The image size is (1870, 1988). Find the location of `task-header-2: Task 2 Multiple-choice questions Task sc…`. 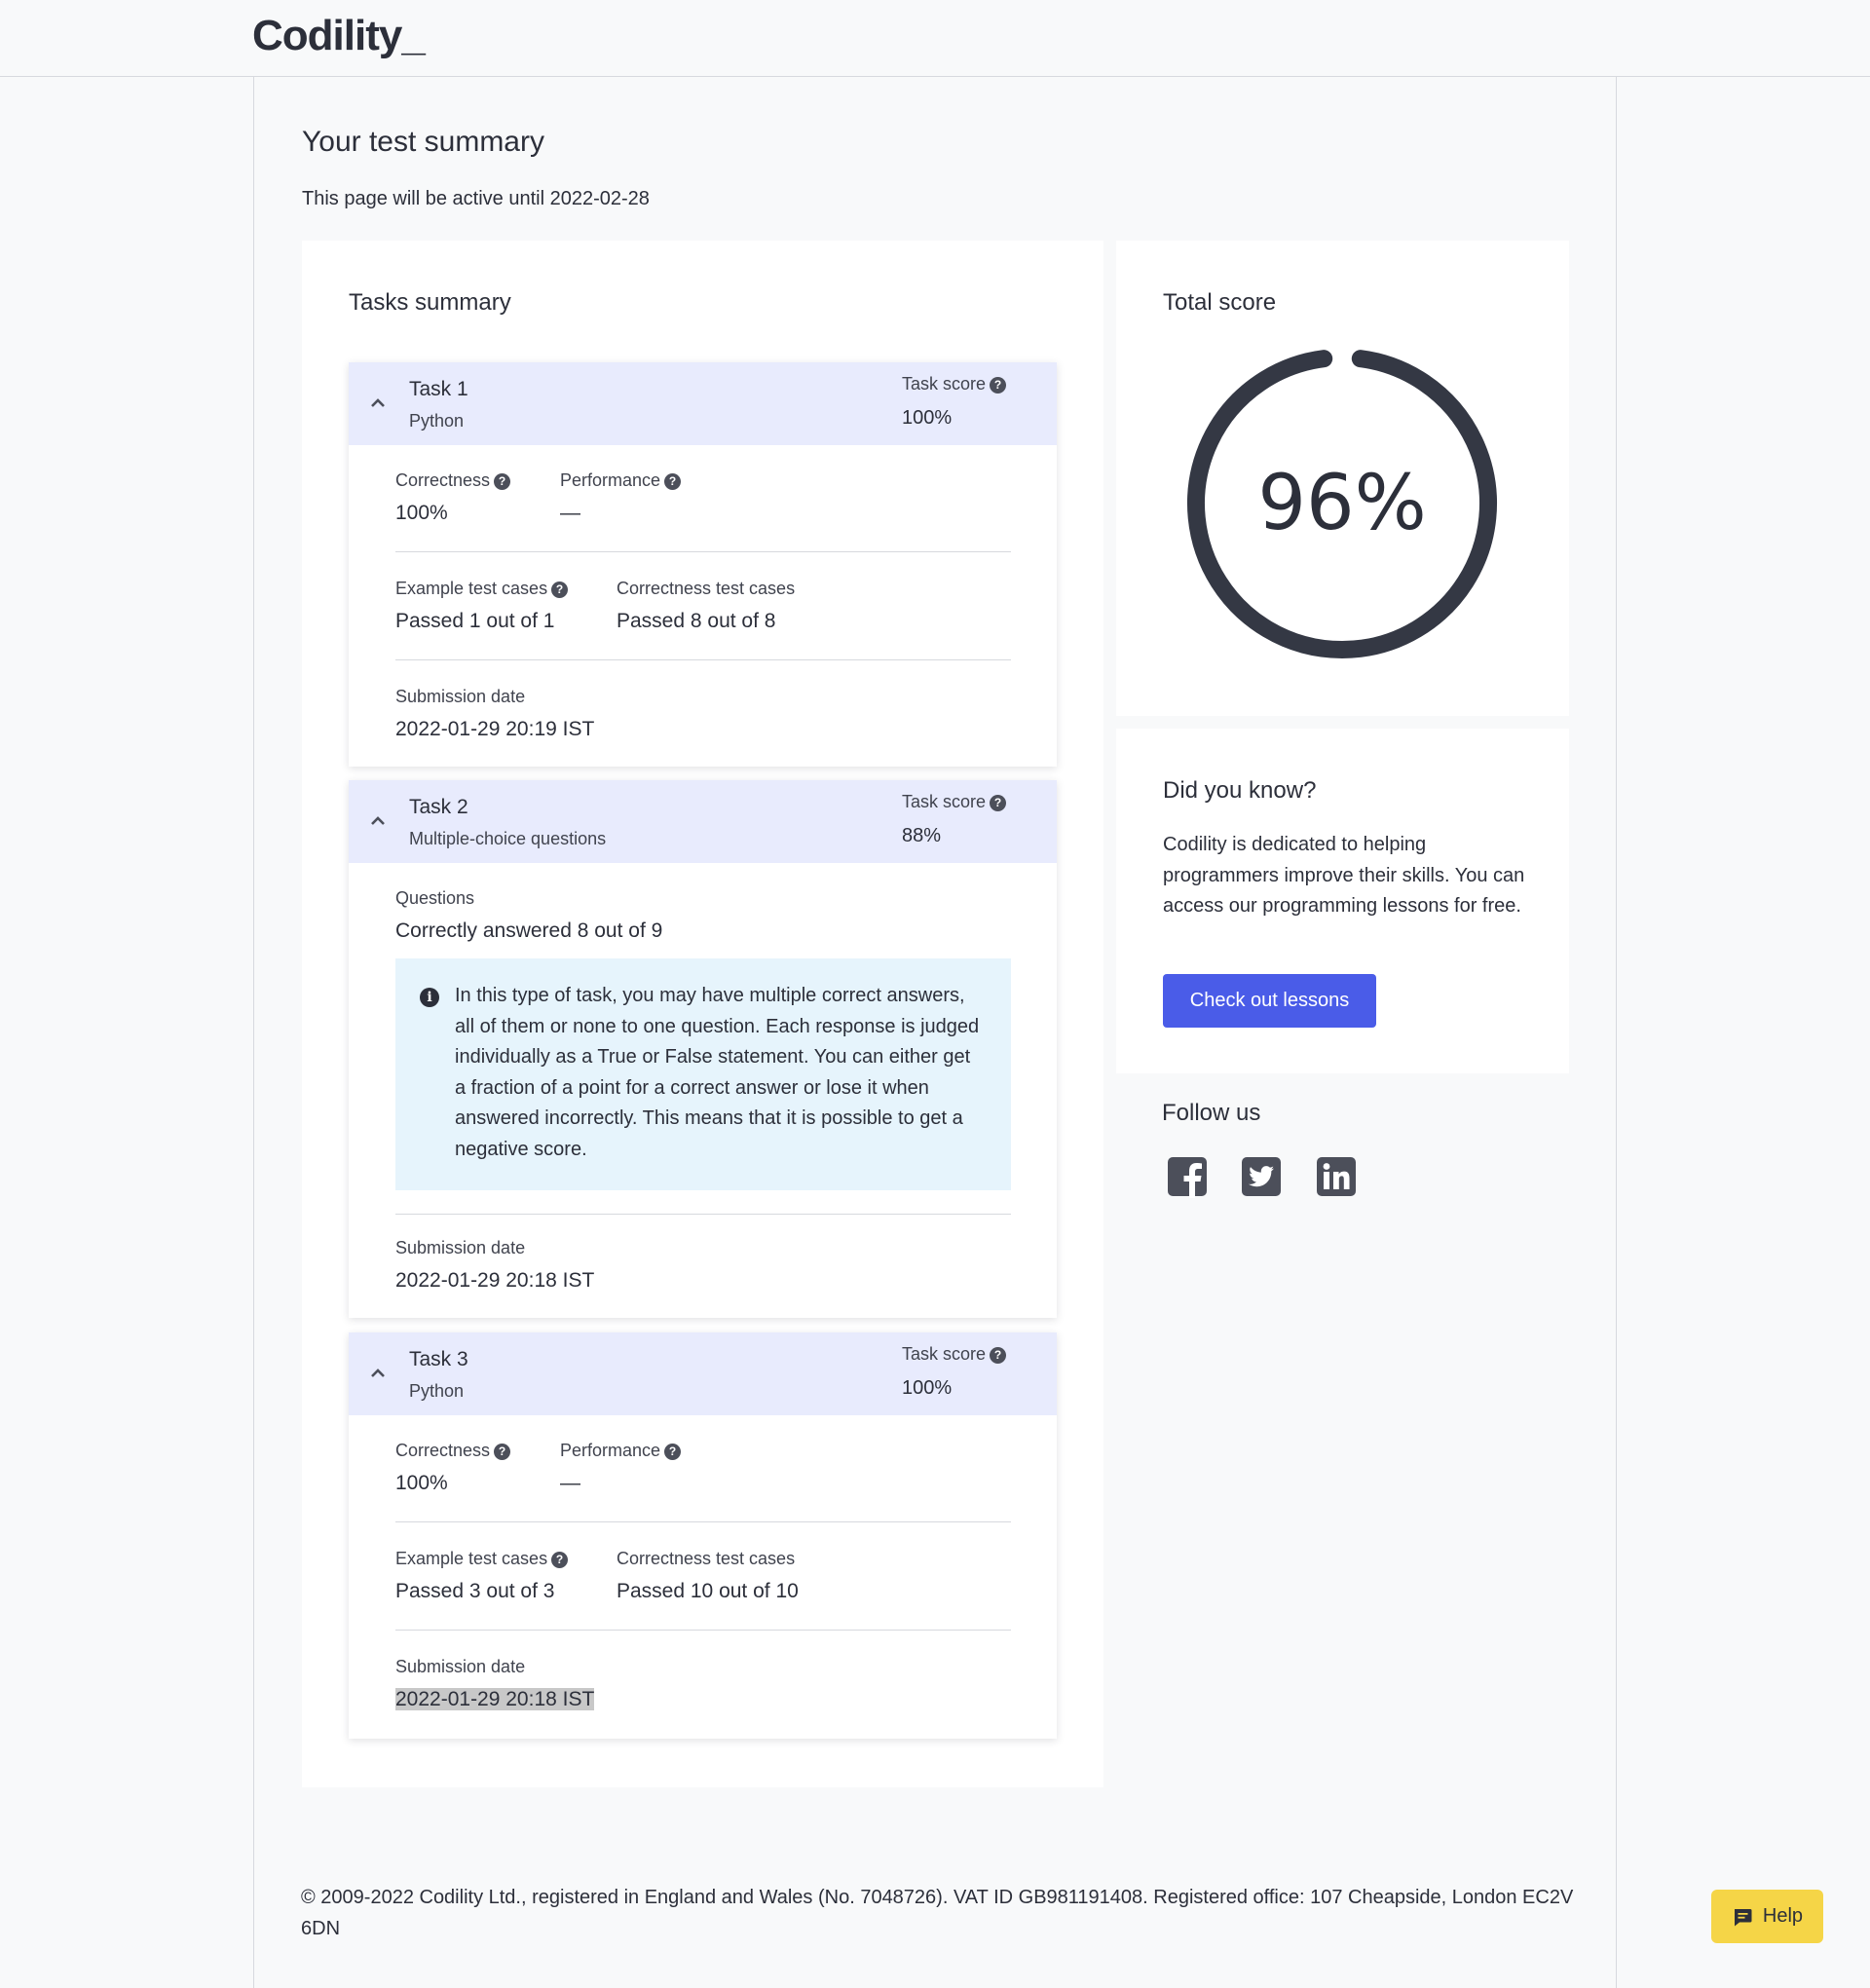

task-header-2: Task 2 Multiple-choice questions Task sc… is located at coordinates (703, 821).